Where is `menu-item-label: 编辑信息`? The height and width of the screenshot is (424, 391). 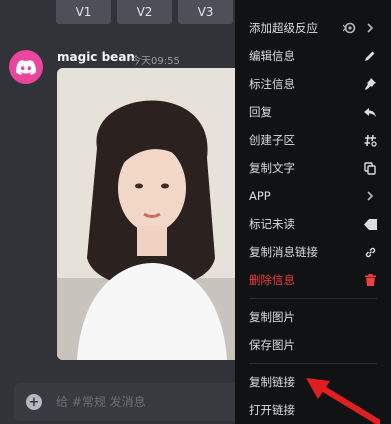 menu-item-label: 编辑信息 is located at coordinates (272, 56).